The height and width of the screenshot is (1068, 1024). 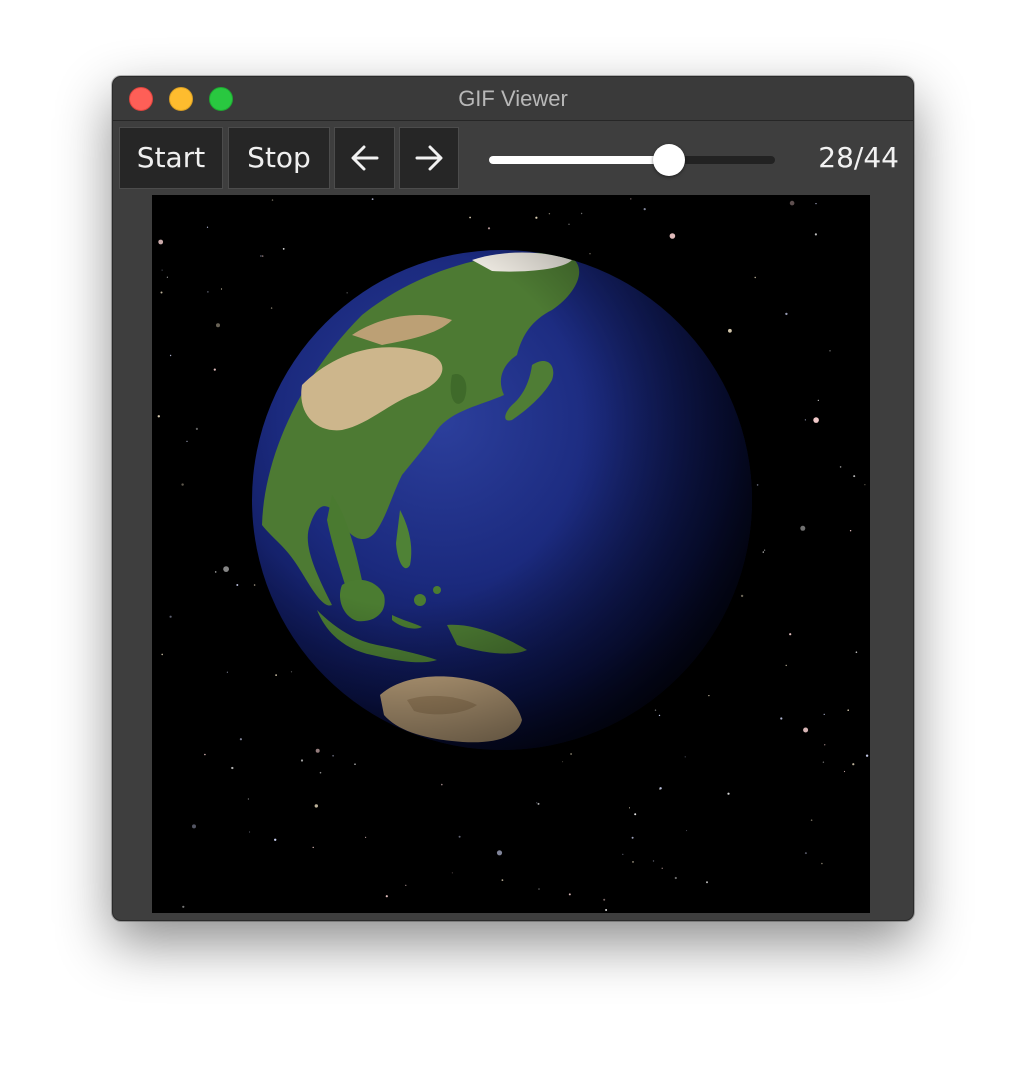 I want to click on arrow-left-icon, so click(x=364, y=158).